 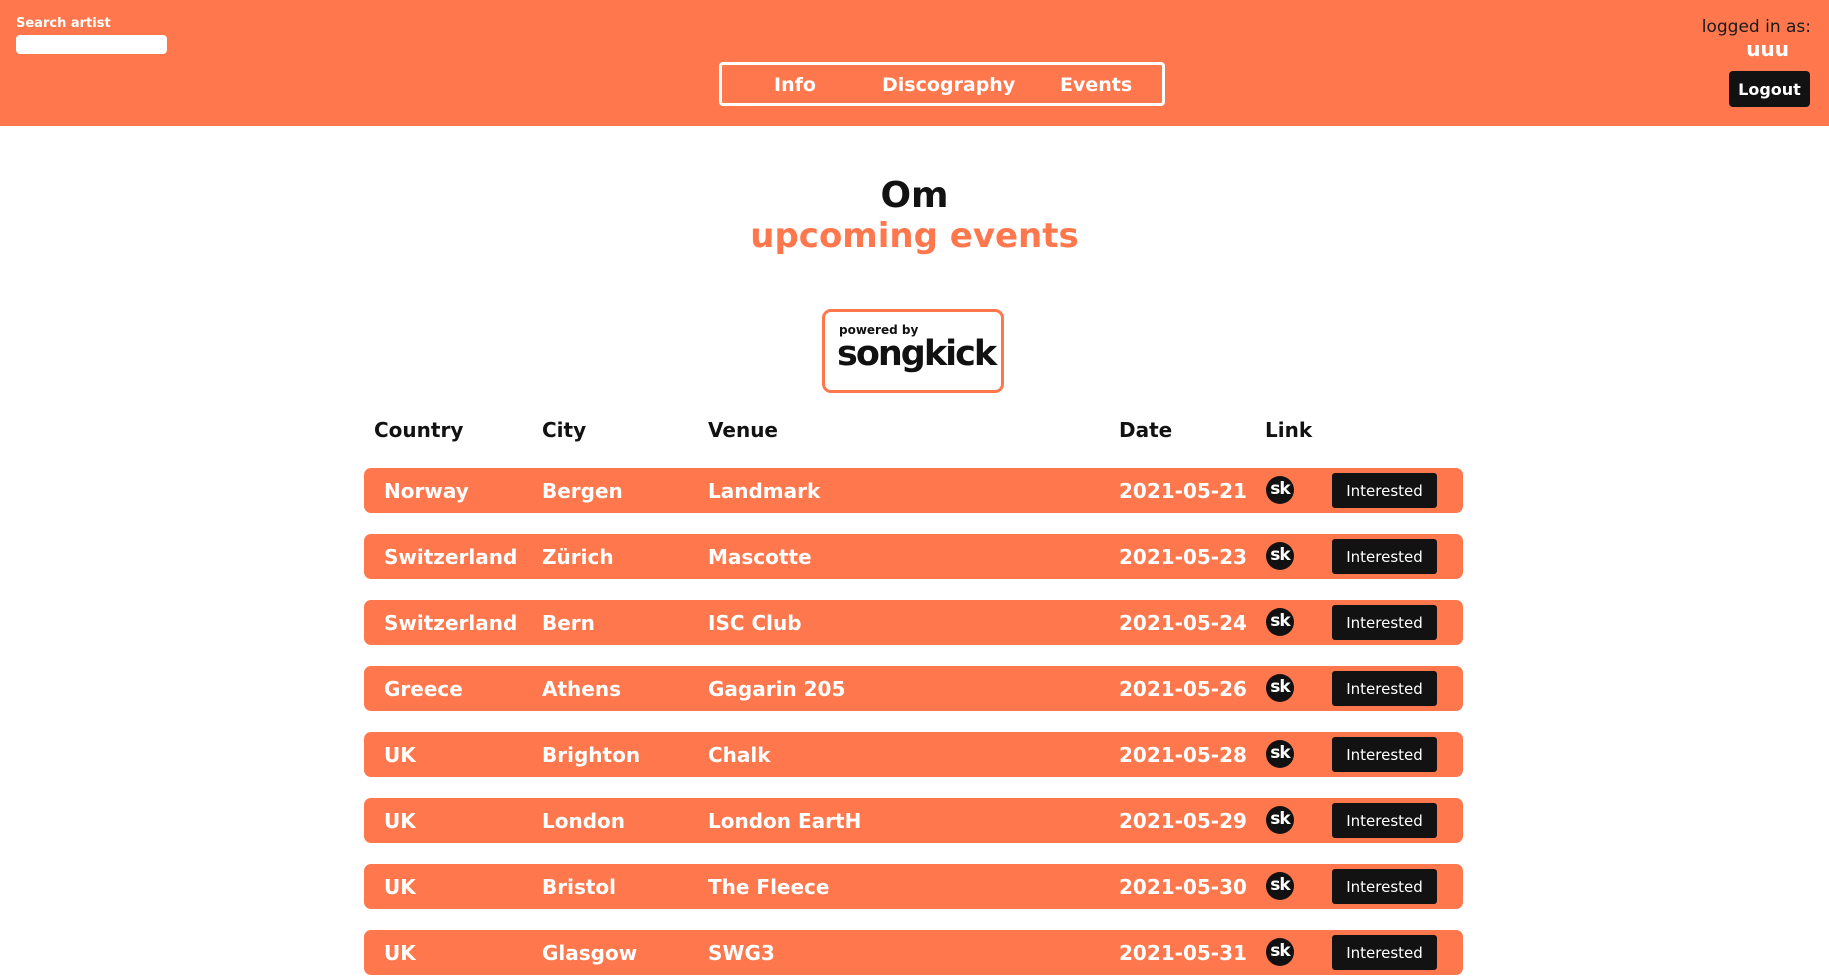 What do you see at coordinates (423, 689) in the screenshot?
I see `event-country: Greece` at bounding box center [423, 689].